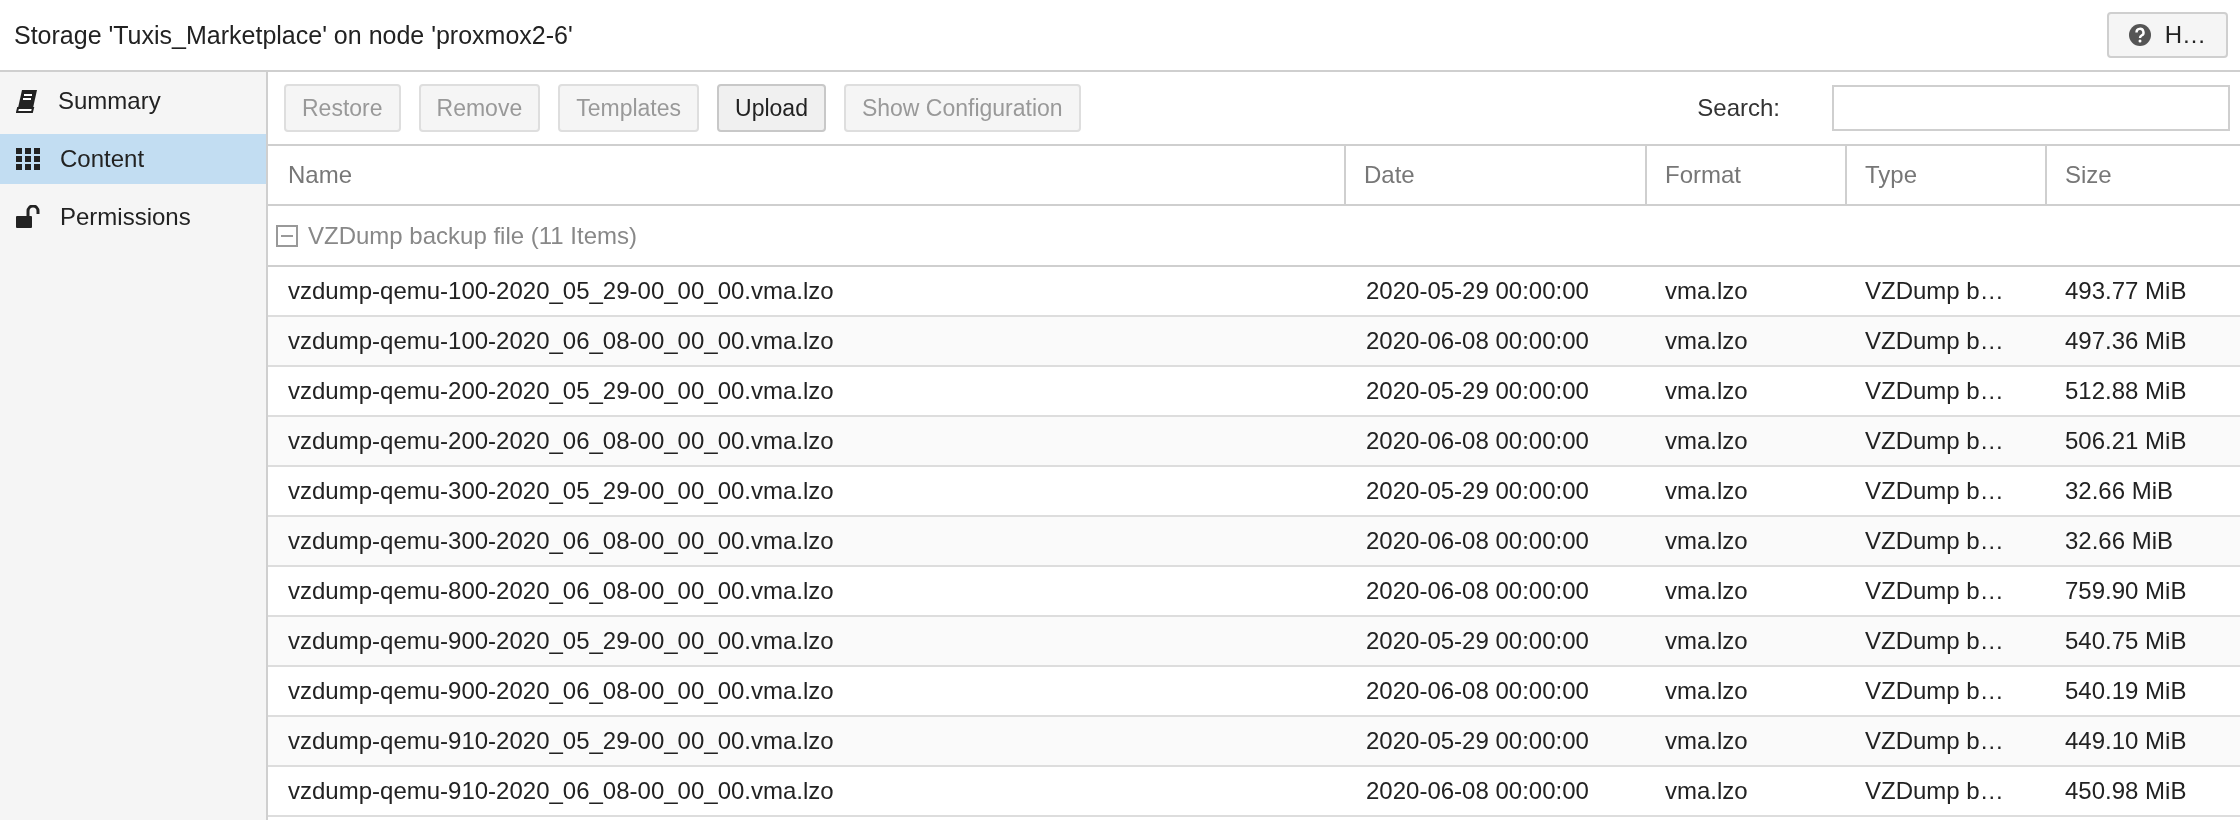  Describe the element at coordinates (561, 641) in the screenshot. I see `table-cell-text: vzdump-qemu-900-2020_05_29-00_00_00.vma.lzo` at that location.